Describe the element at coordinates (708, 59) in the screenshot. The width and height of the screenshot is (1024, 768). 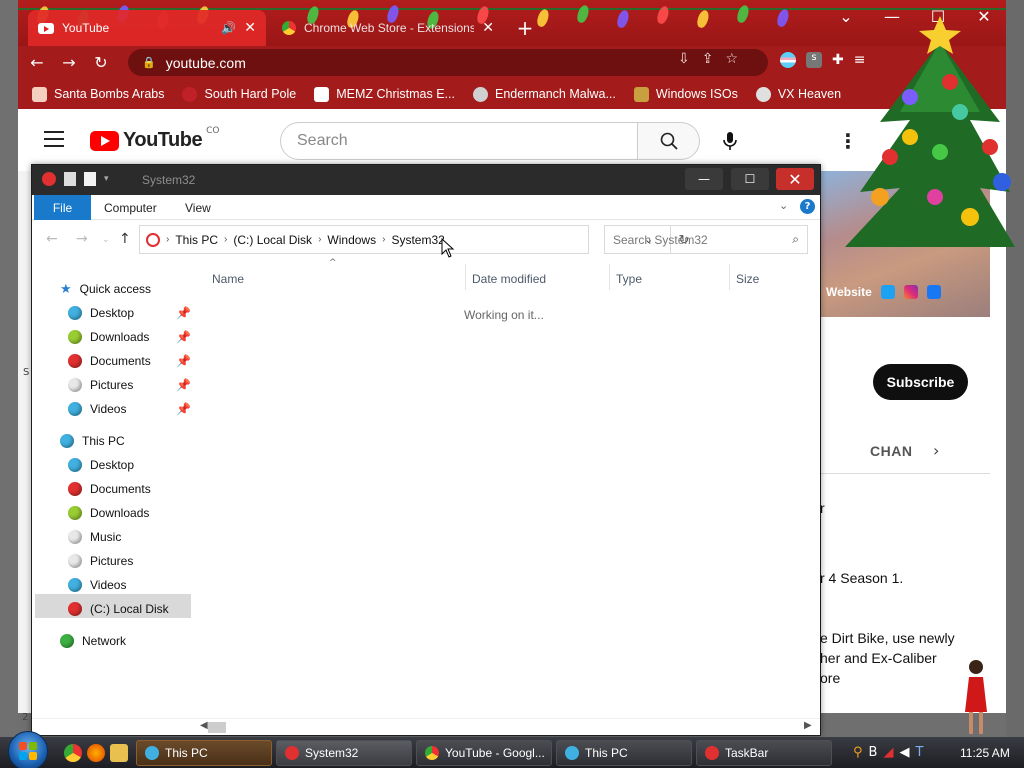
I see `share-icon: ⇪` at that location.